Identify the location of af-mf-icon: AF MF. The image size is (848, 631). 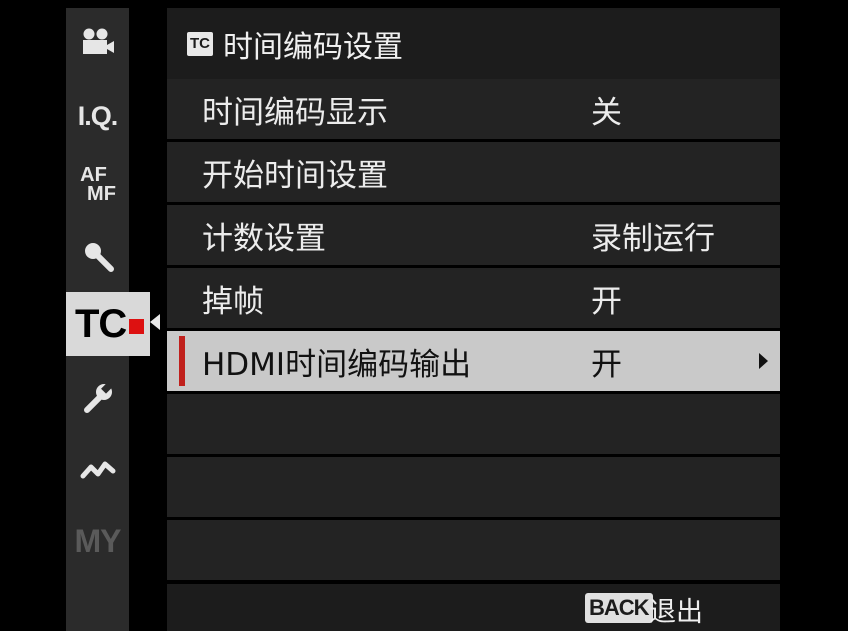
(97, 185).